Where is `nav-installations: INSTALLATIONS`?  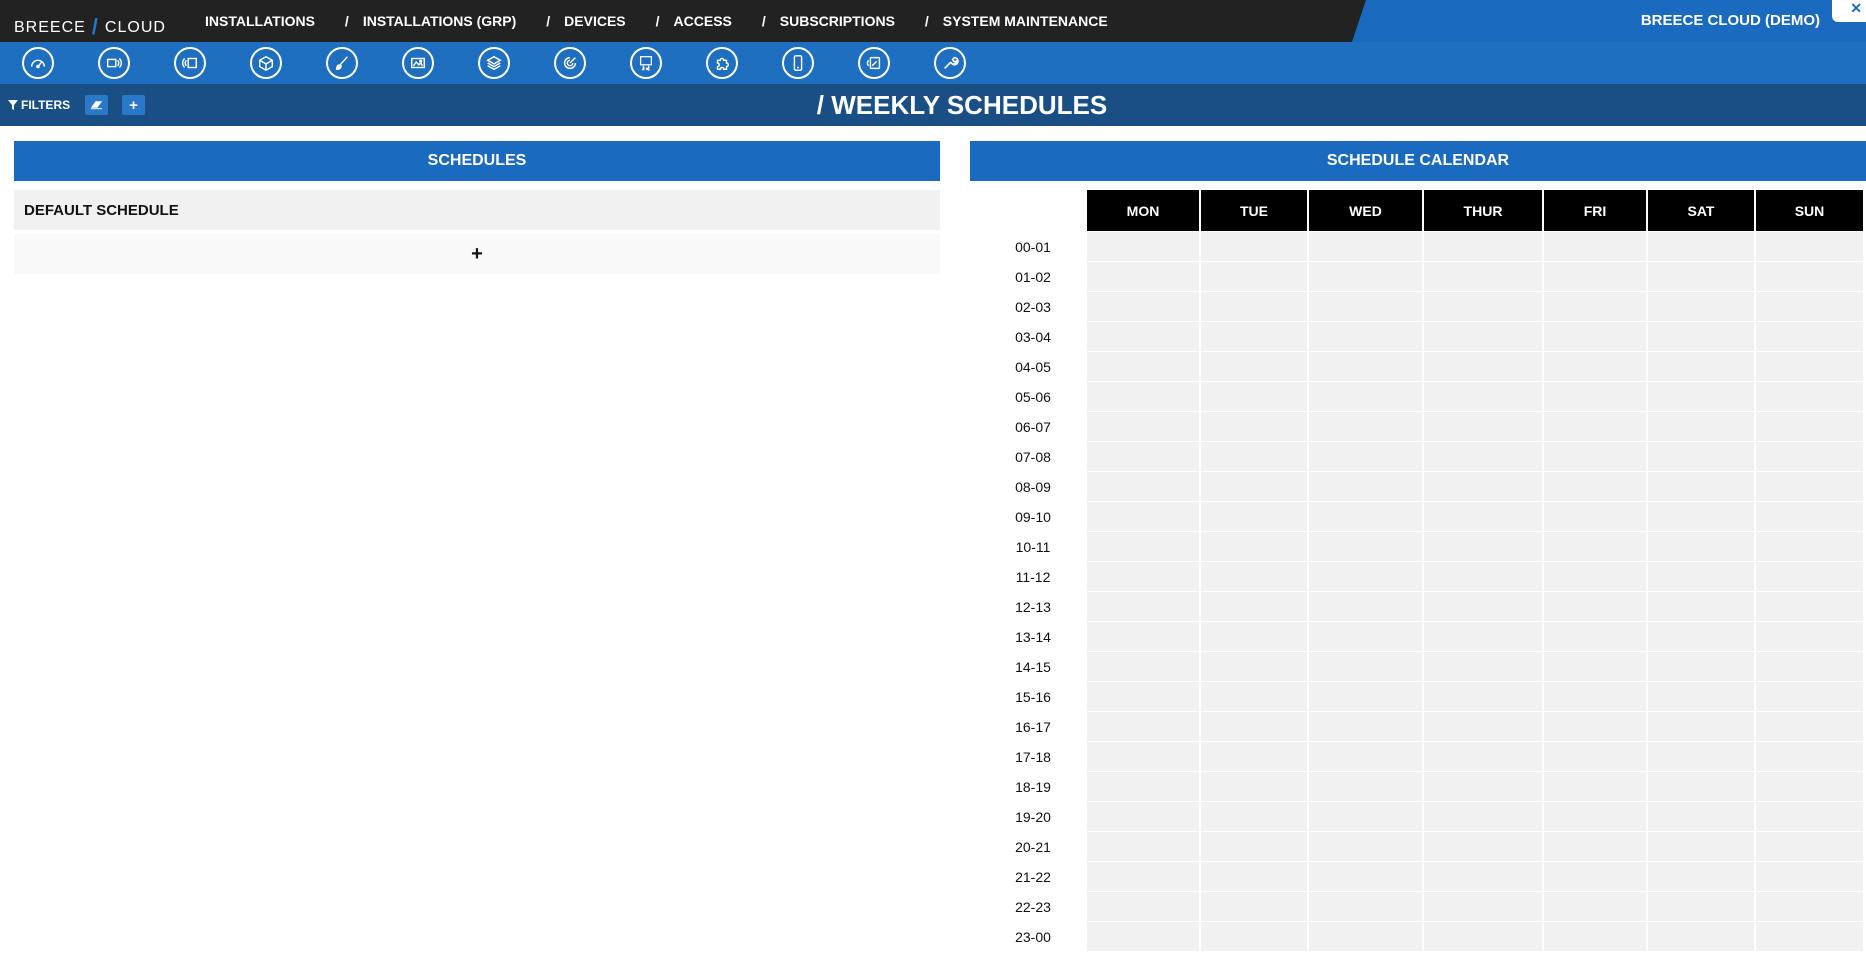
nav-installations: INSTALLATIONS is located at coordinates (260, 21).